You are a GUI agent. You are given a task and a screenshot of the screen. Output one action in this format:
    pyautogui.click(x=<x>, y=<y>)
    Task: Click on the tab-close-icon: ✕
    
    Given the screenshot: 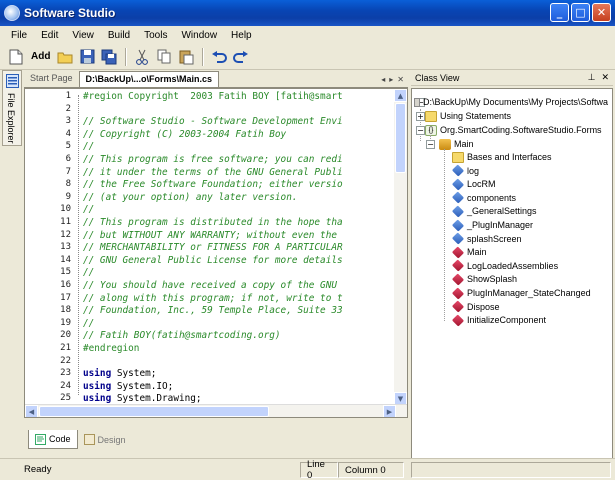 What is the action you would take?
    pyautogui.click(x=400, y=79)
    